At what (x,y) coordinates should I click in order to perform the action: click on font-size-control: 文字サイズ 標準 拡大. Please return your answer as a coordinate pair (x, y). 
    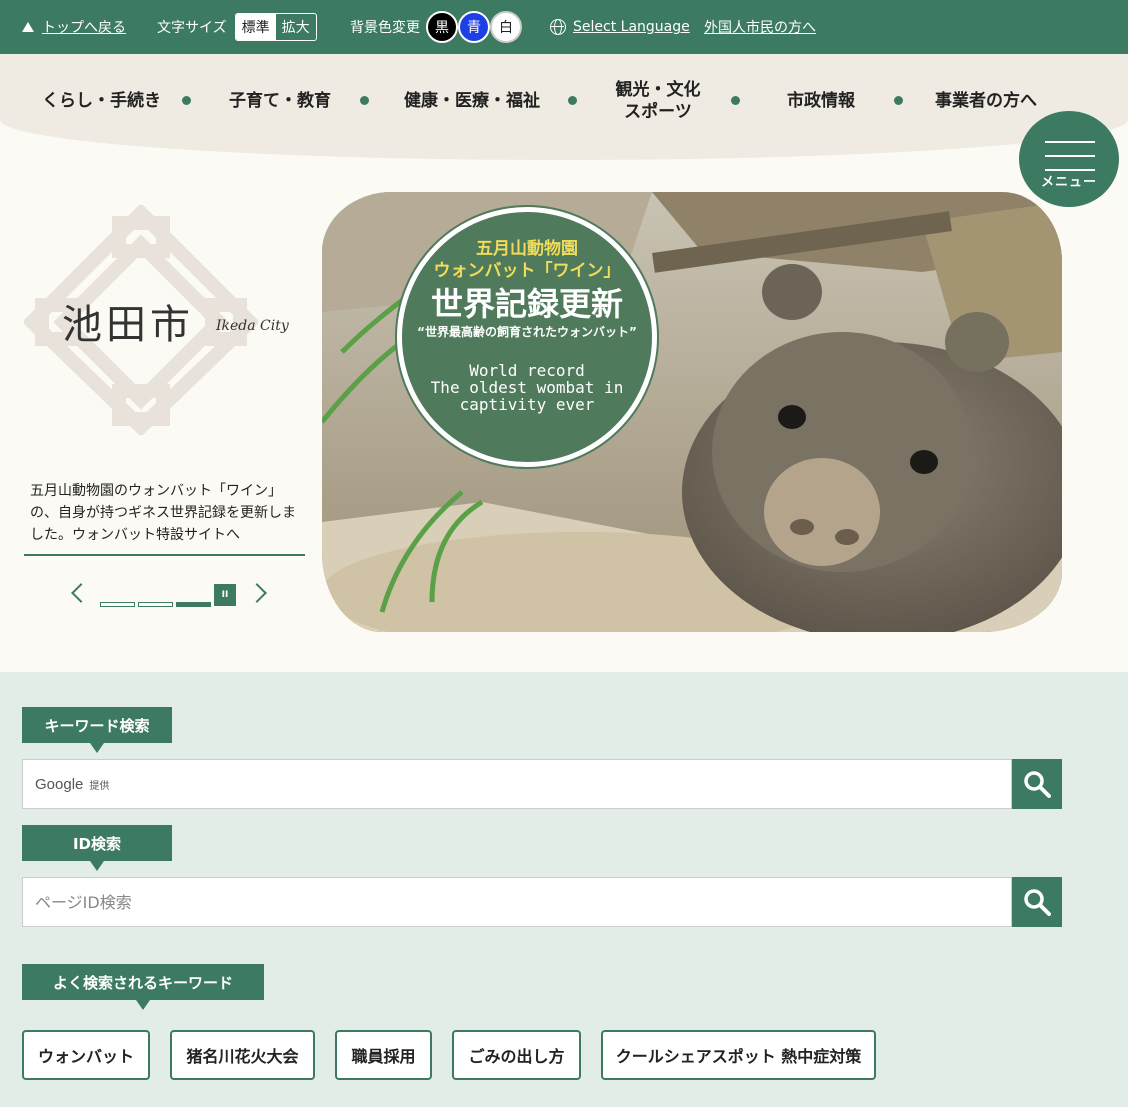
    Looking at the image, I should click on (237, 27).